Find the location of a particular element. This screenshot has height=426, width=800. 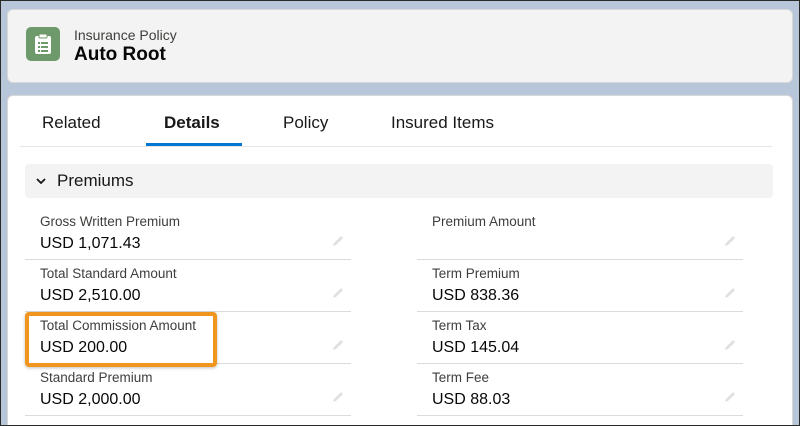

field-label: Term Tax is located at coordinates (459, 325).